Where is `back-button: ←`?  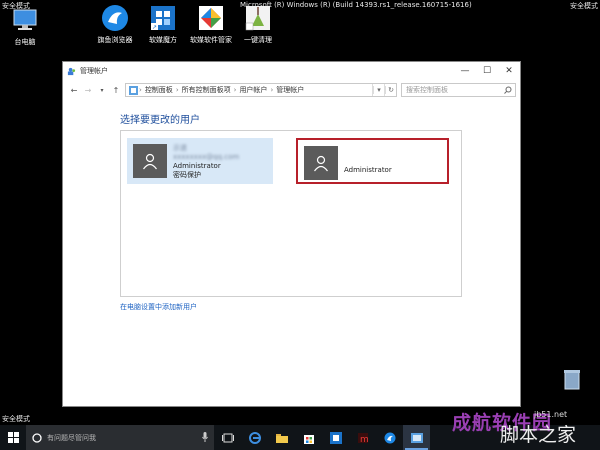
back-button: ← is located at coordinates (74, 90).